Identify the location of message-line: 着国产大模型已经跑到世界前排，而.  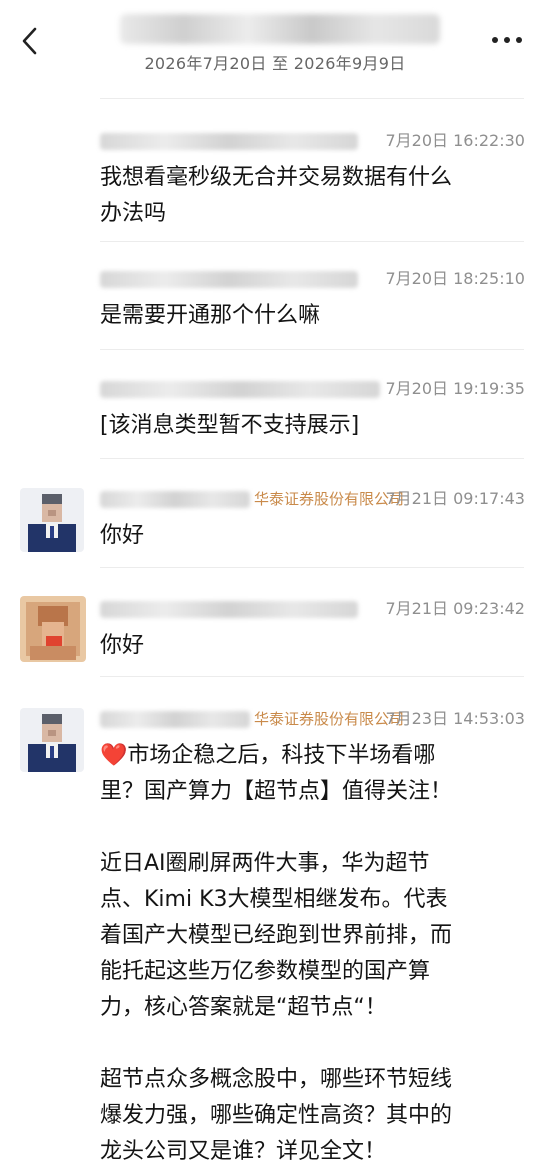
(276, 935).